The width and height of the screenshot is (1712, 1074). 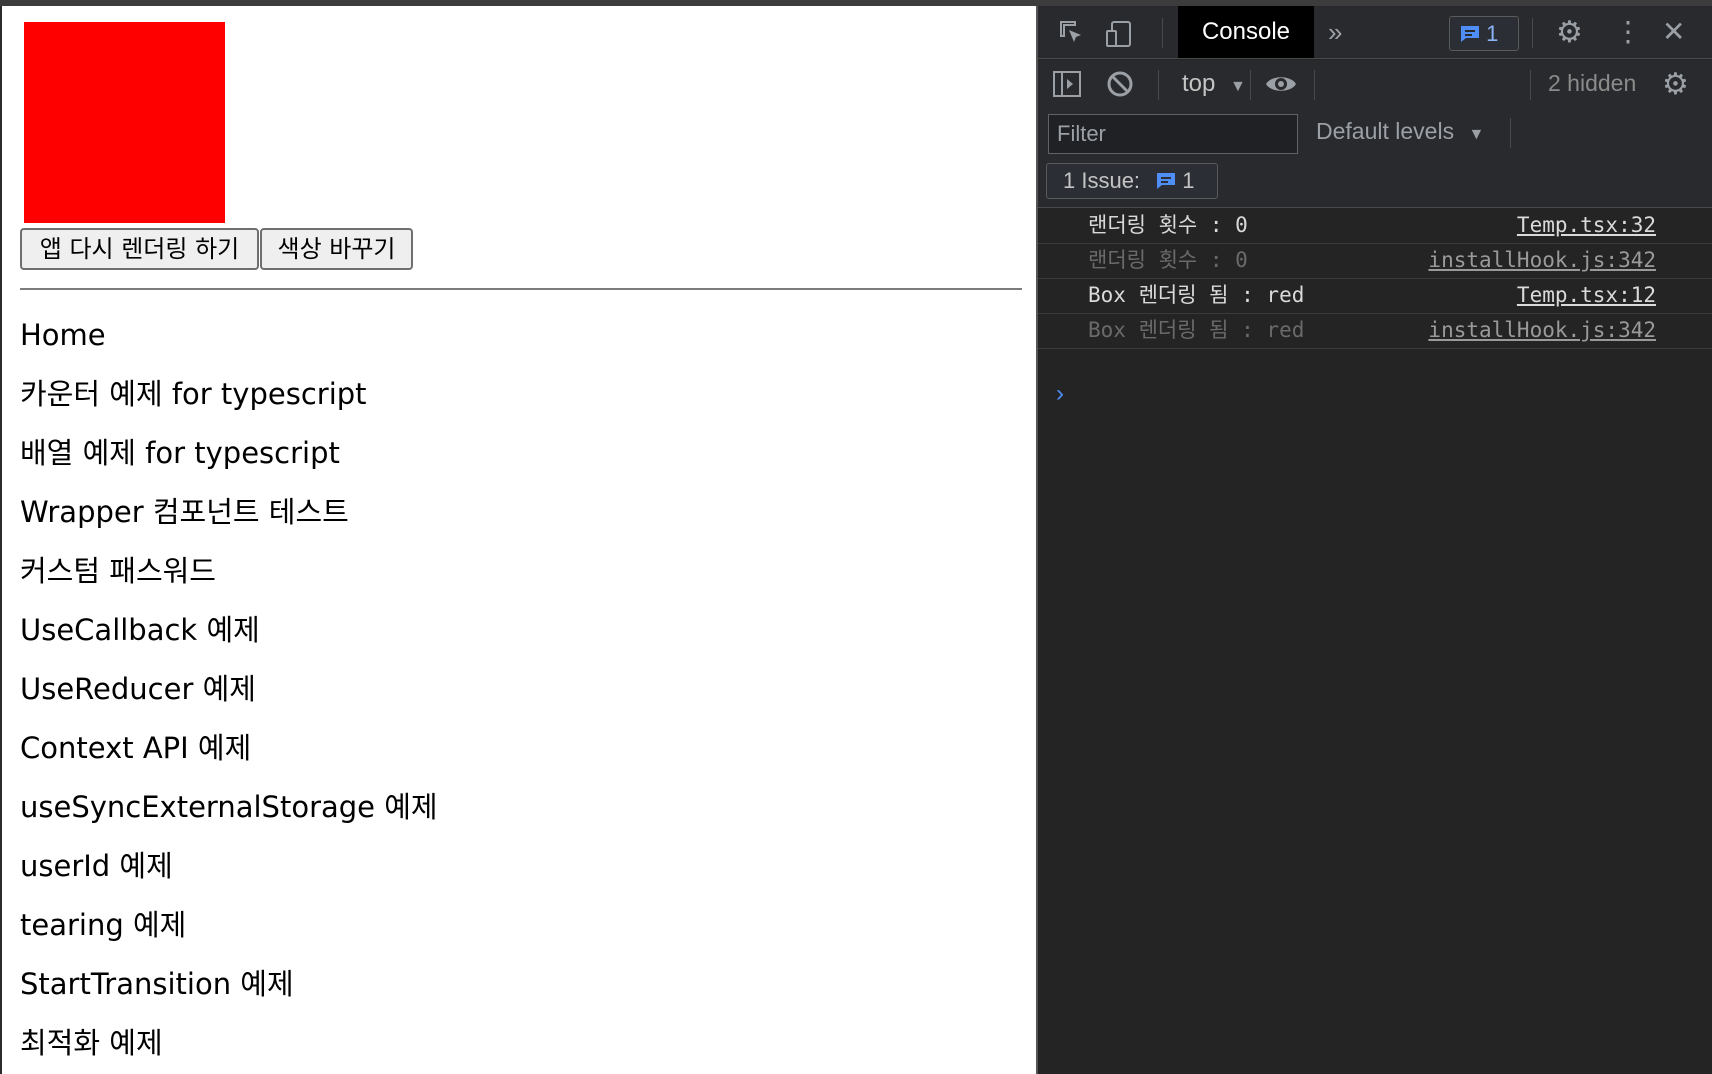 What do you see at coordinates (229, 812) in the screenshot?
I see `nav-item-usesyncexternalstorage: useSyncExternalStorage 예제` at bounding box center [229, 812].